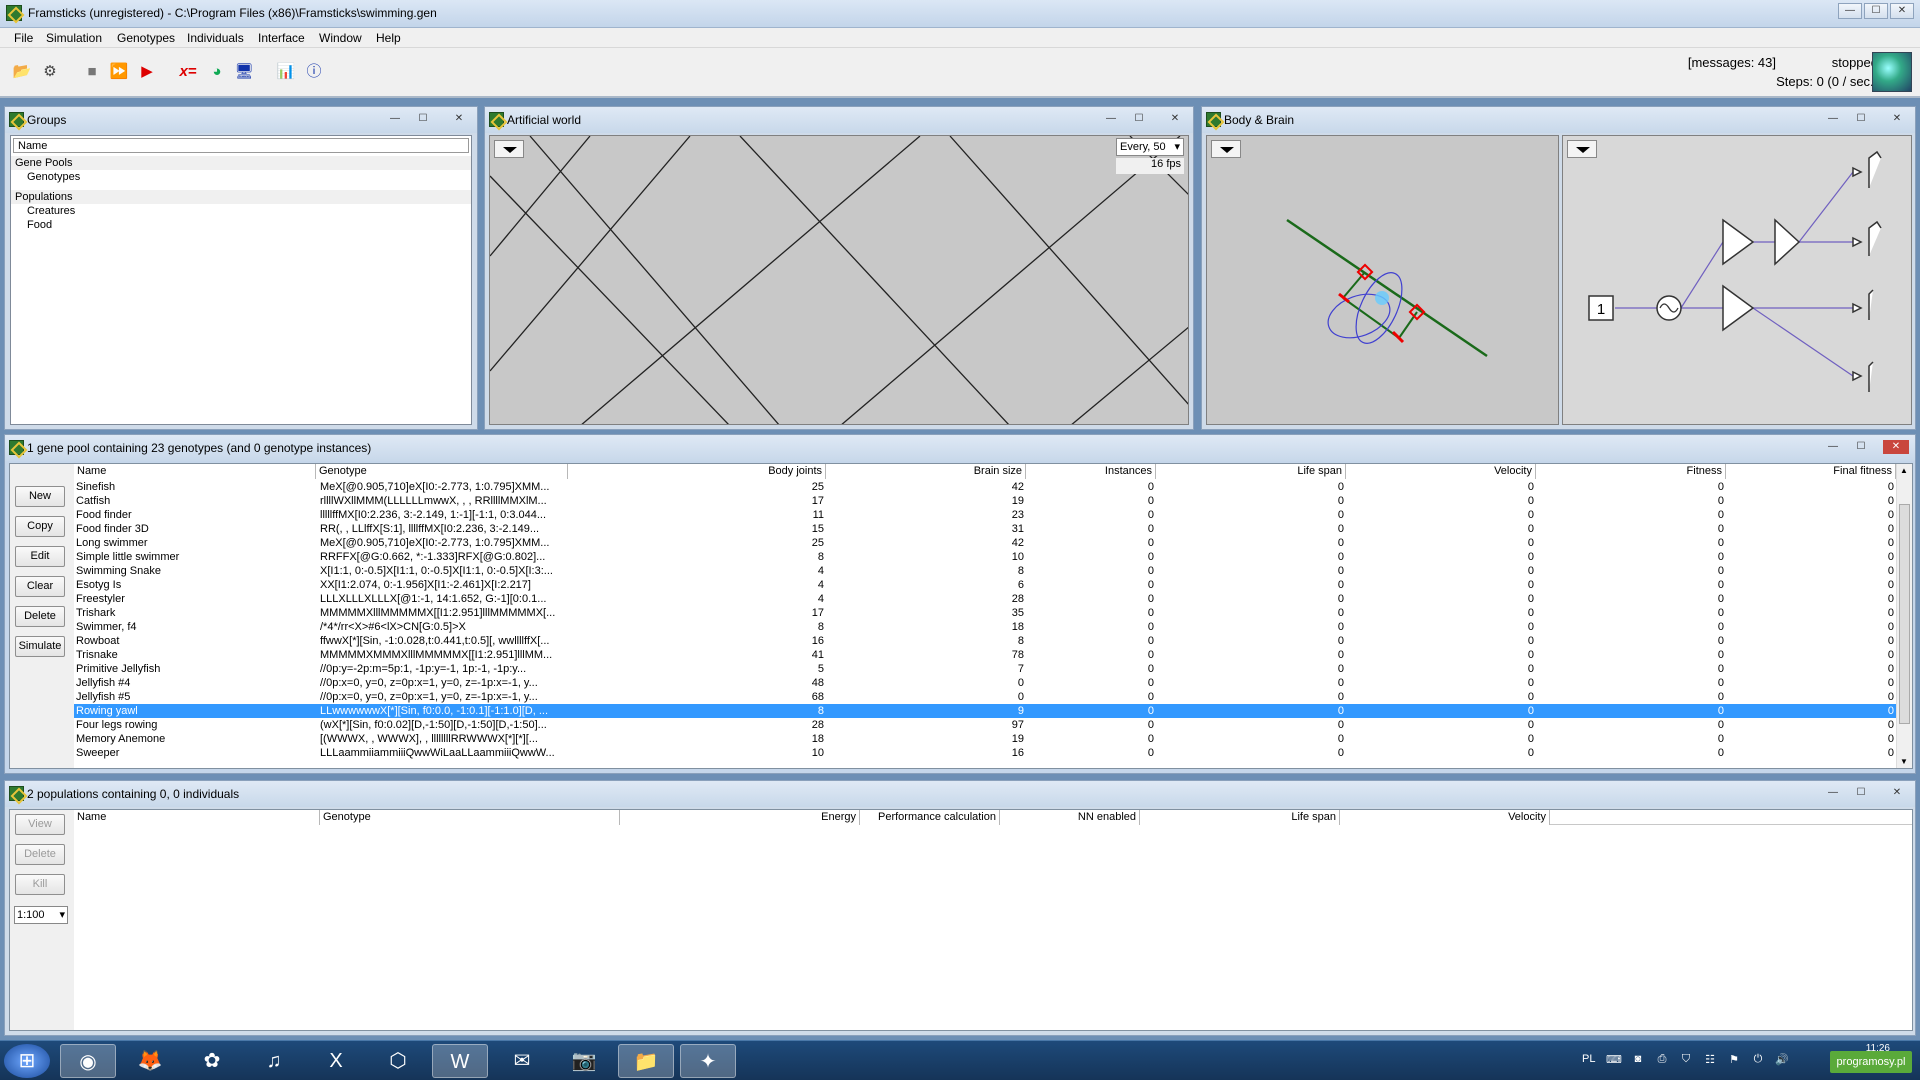 Image resolution: width=1920 pixels, height=1080 pixels. Describe the element at coordinates (274, 1061) in the screenshot. I see `itunes-icon: ♫` at that location.